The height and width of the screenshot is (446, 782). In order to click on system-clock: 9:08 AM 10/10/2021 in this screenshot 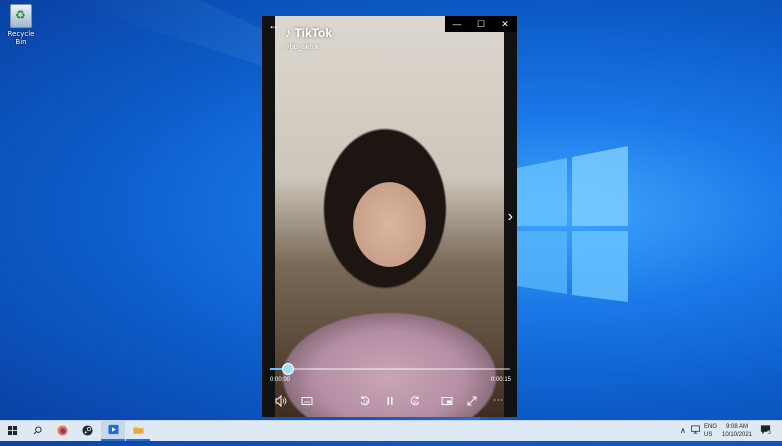, I will do `click(737, 433)`.